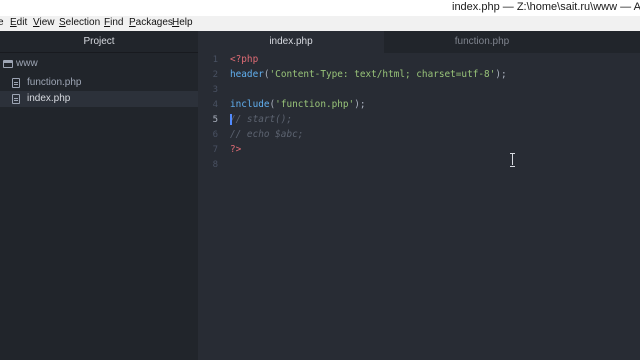 The width and height of the screenshot is (640, 360). What do you see at coordinates (231, 119) in the screenshot?
I see `text-cursor` at bounding box center [231, 119].